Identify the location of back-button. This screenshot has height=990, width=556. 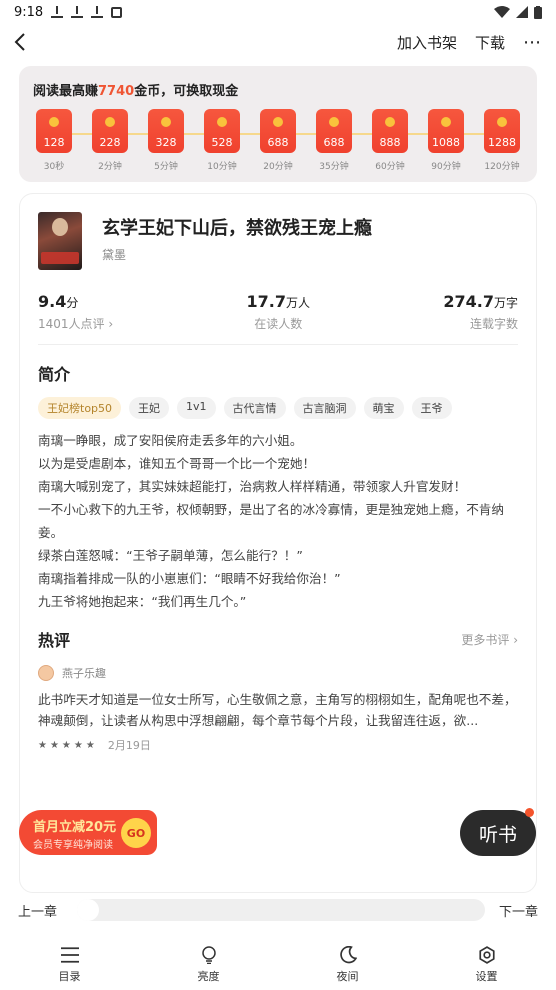
(26, 42).